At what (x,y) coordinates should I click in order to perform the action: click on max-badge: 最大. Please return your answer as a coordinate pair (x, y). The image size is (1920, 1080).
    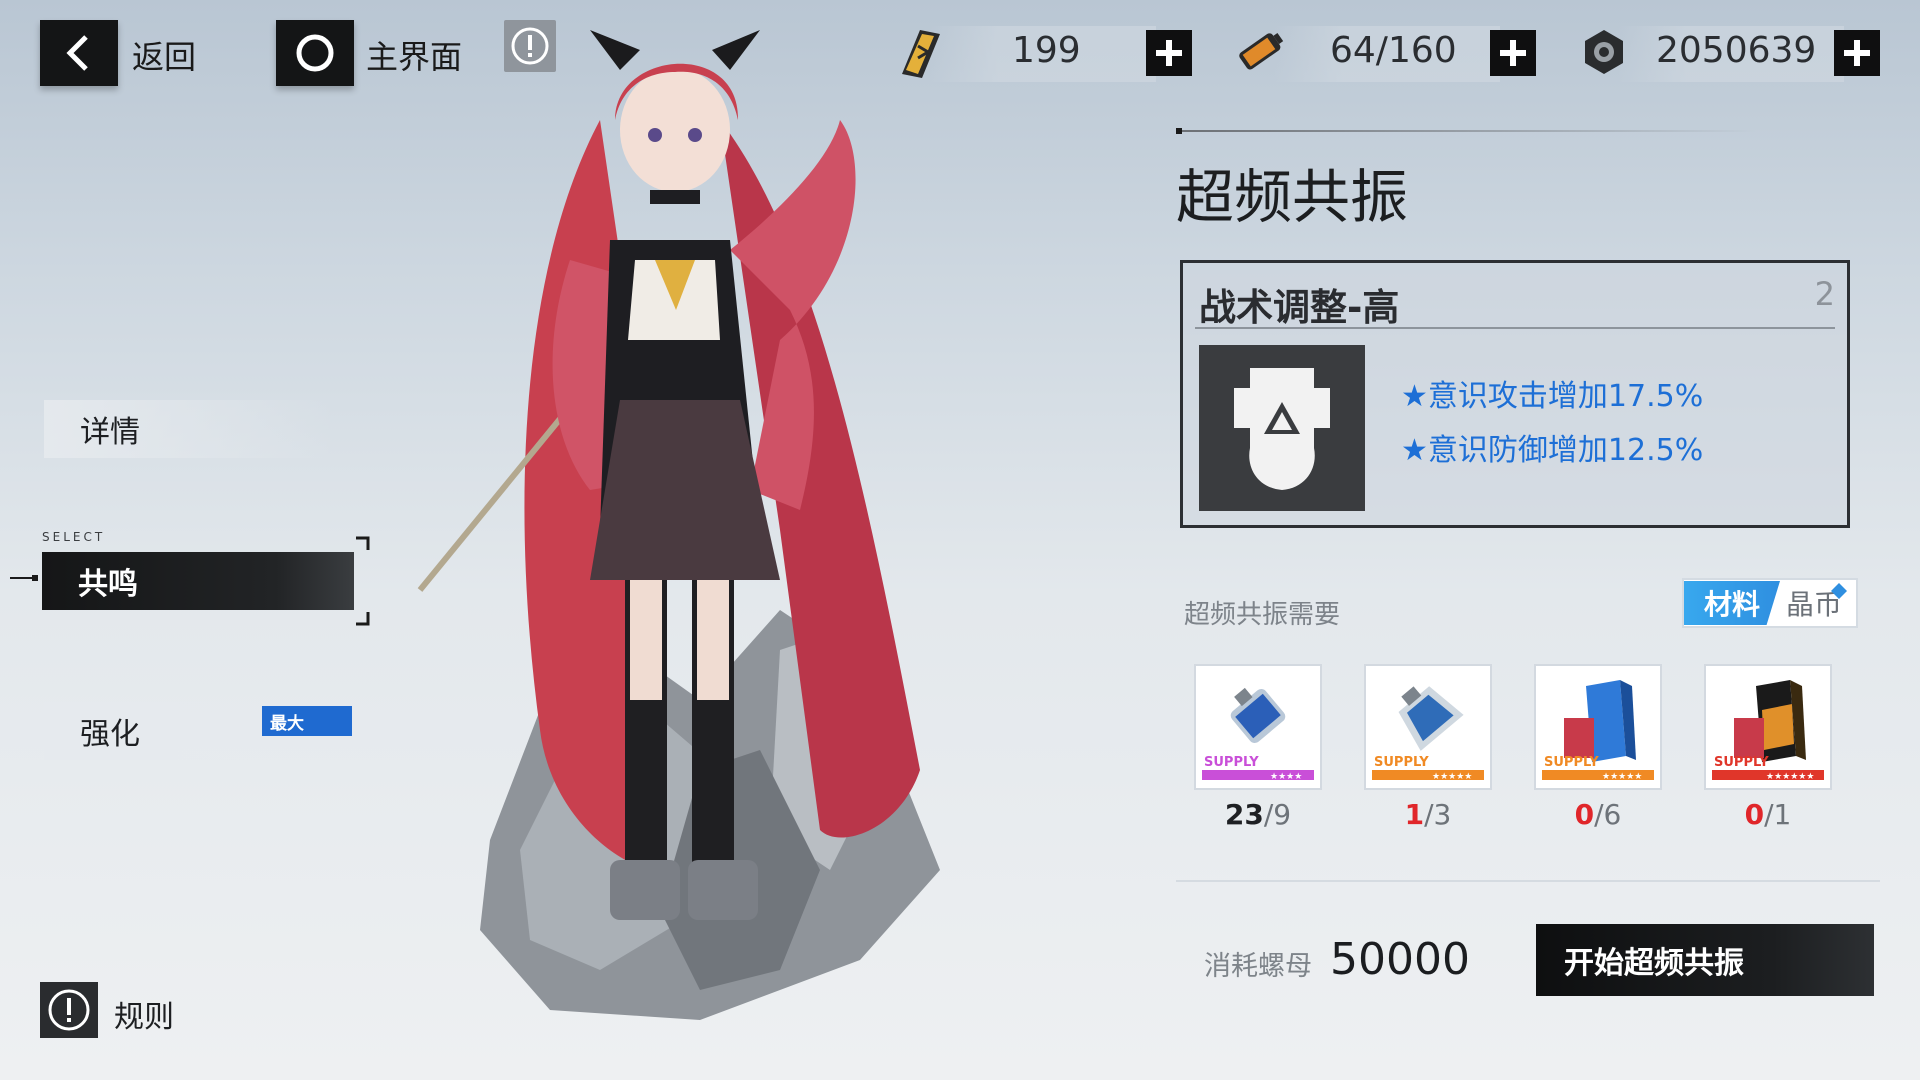
    Looking at the image, I should click on (307, 721).